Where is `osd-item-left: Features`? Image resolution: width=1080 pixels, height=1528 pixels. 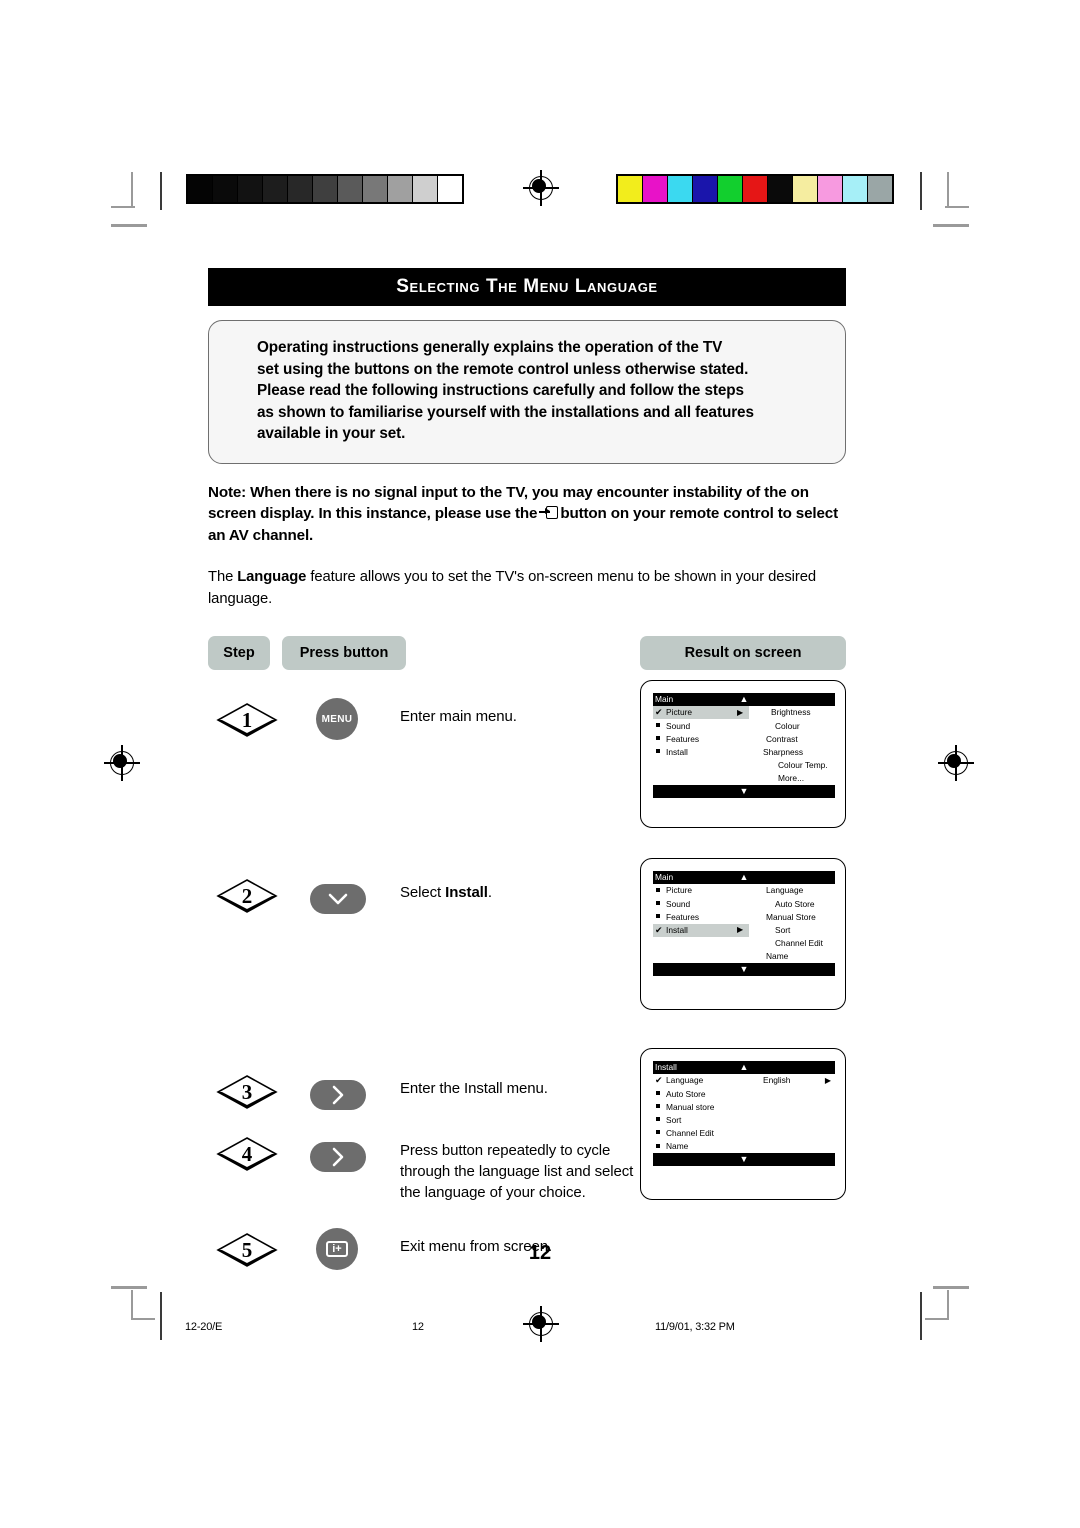
osd-item-left: Features is located at coordinates (701, 916).